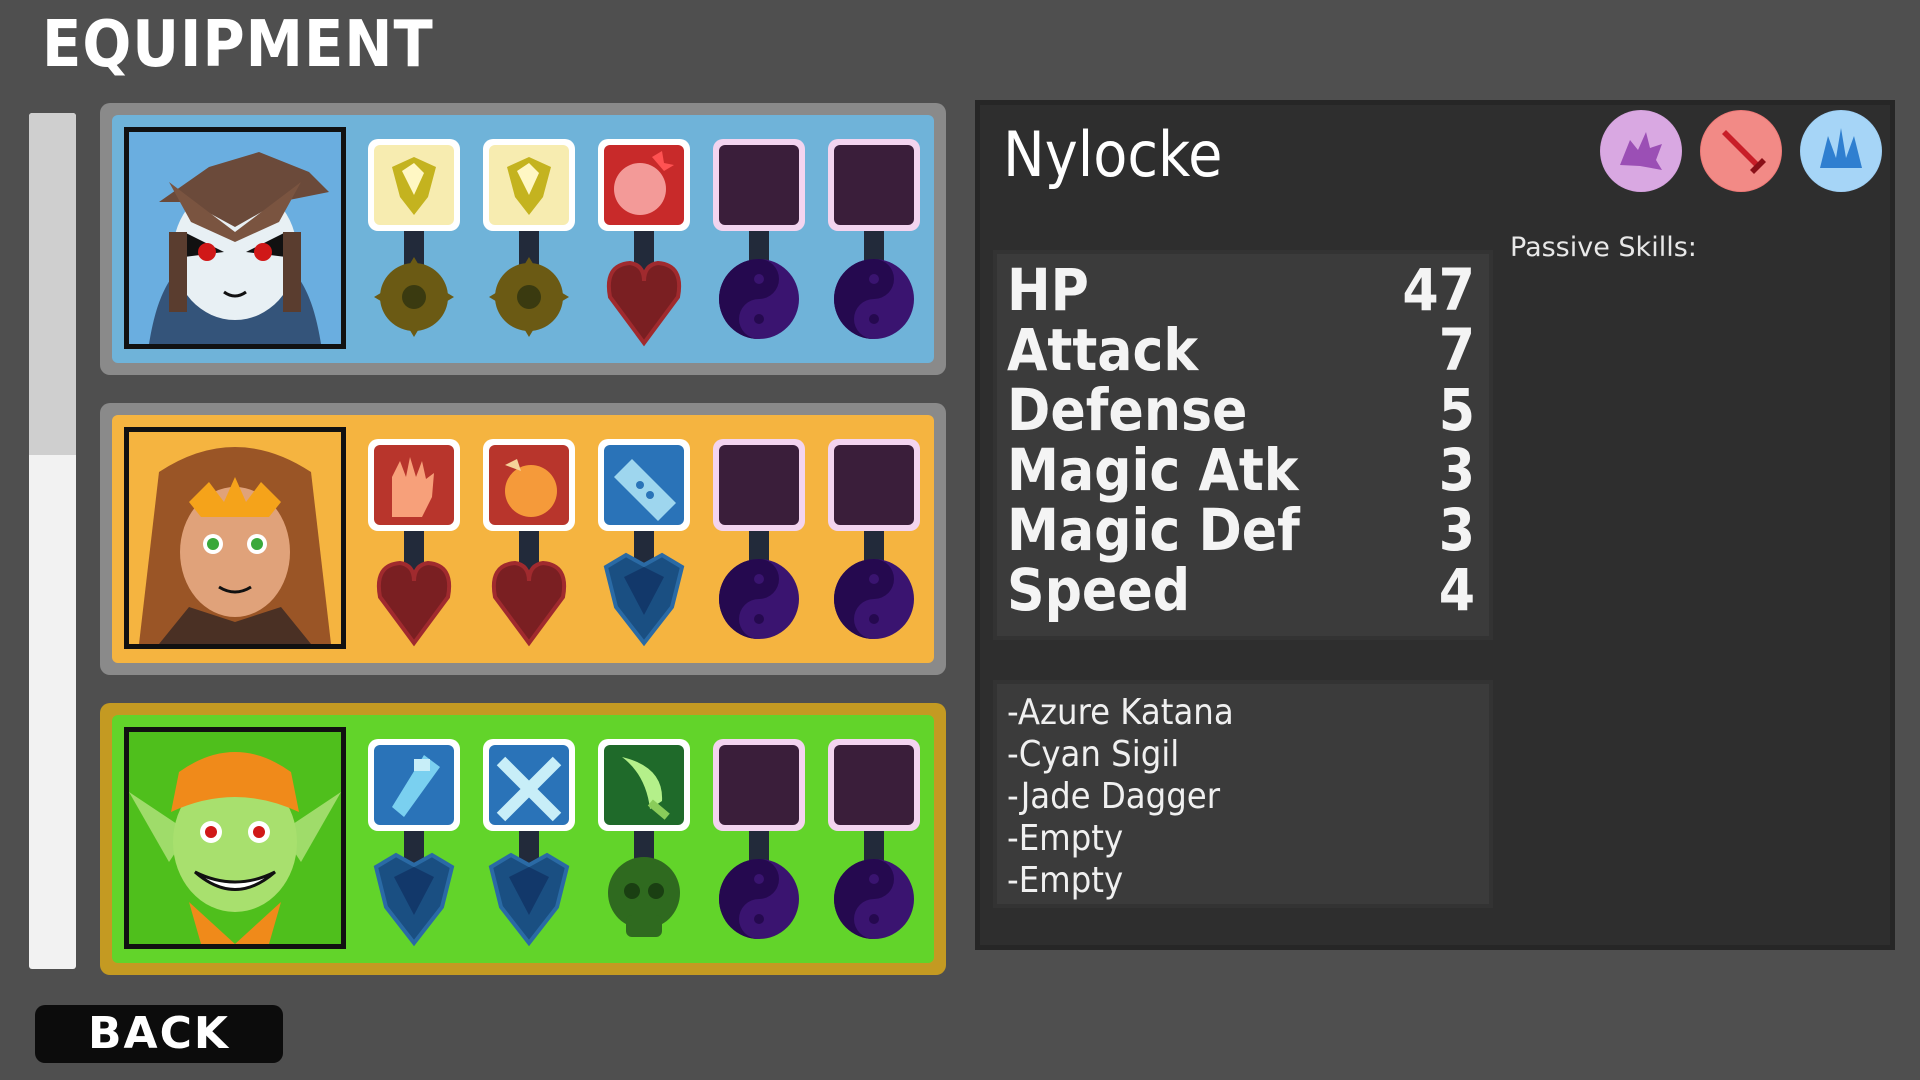 The height and width of the screenshot is (1080, 1920). What do you see at coordinates (1741, 151) in the screenshot?
I see `sword-icon` at bounding box center [1741, 151].